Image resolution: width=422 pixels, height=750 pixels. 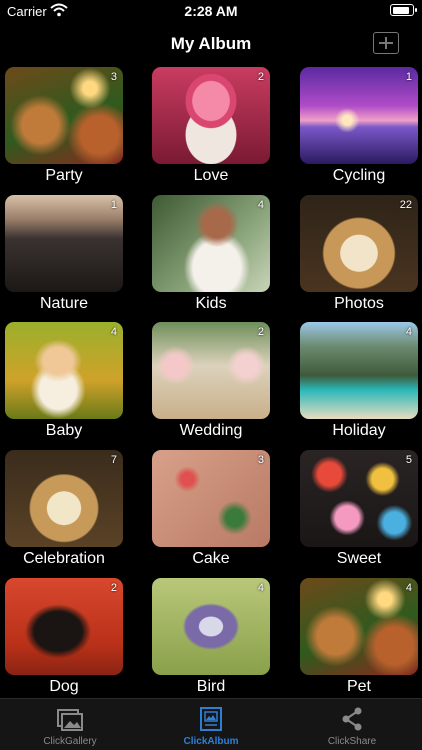 What do you see at coordinates (70, 741) in the screenshot?
I see `tab-label: ClickGallery` at bounding box center [70, 741].